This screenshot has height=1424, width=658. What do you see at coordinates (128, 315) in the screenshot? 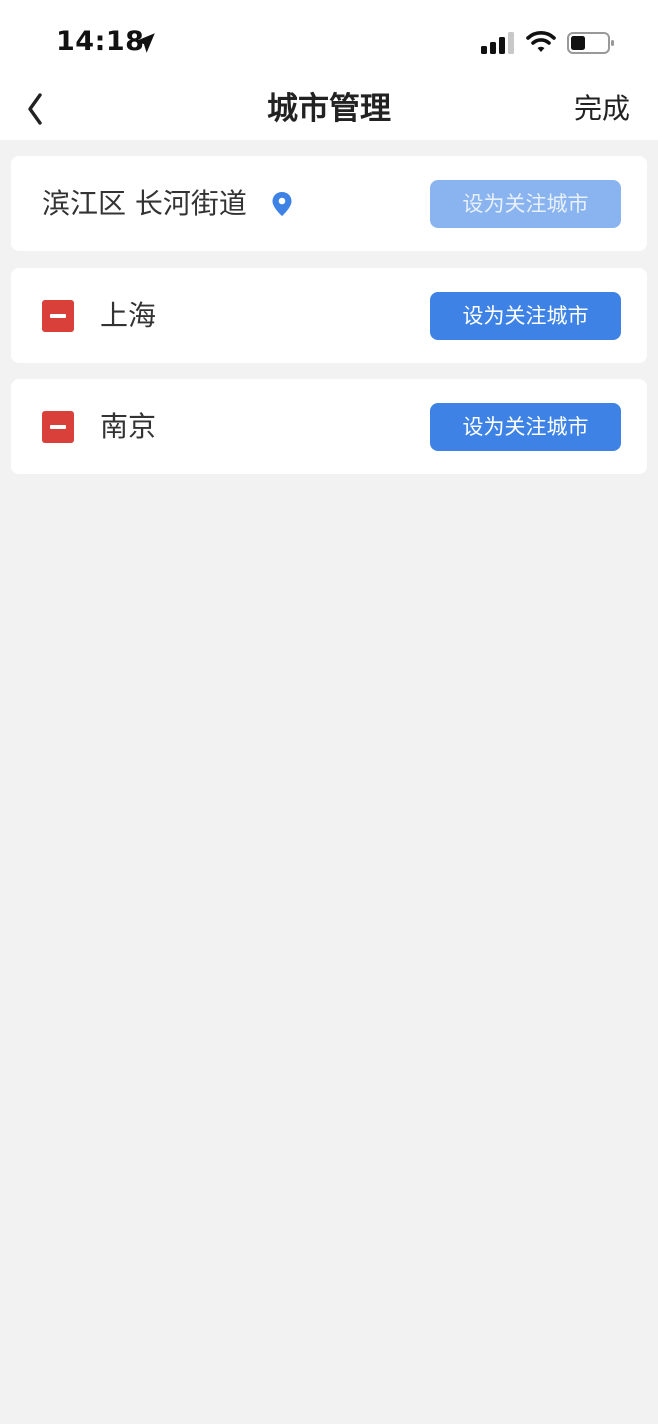
I see `city-name: 上海` at bounding box center [128, 315].